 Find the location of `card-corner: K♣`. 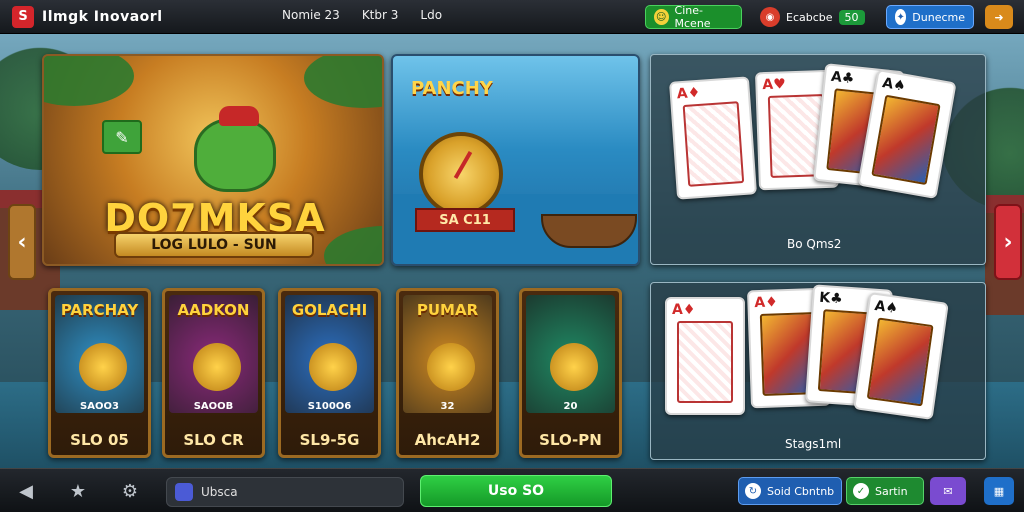

card-corner: K♣ is located at coordinates (831, 298).